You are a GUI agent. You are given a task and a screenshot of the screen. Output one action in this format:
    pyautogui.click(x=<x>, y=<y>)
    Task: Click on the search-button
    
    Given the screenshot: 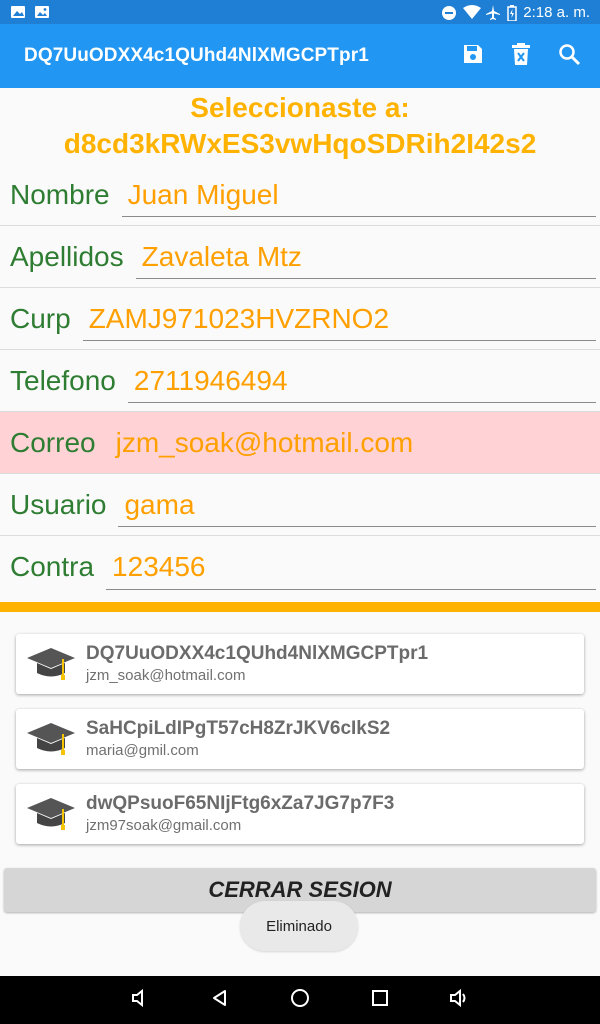 What is the action you would take?
    pyautogui.click(x=569, y=56)
    